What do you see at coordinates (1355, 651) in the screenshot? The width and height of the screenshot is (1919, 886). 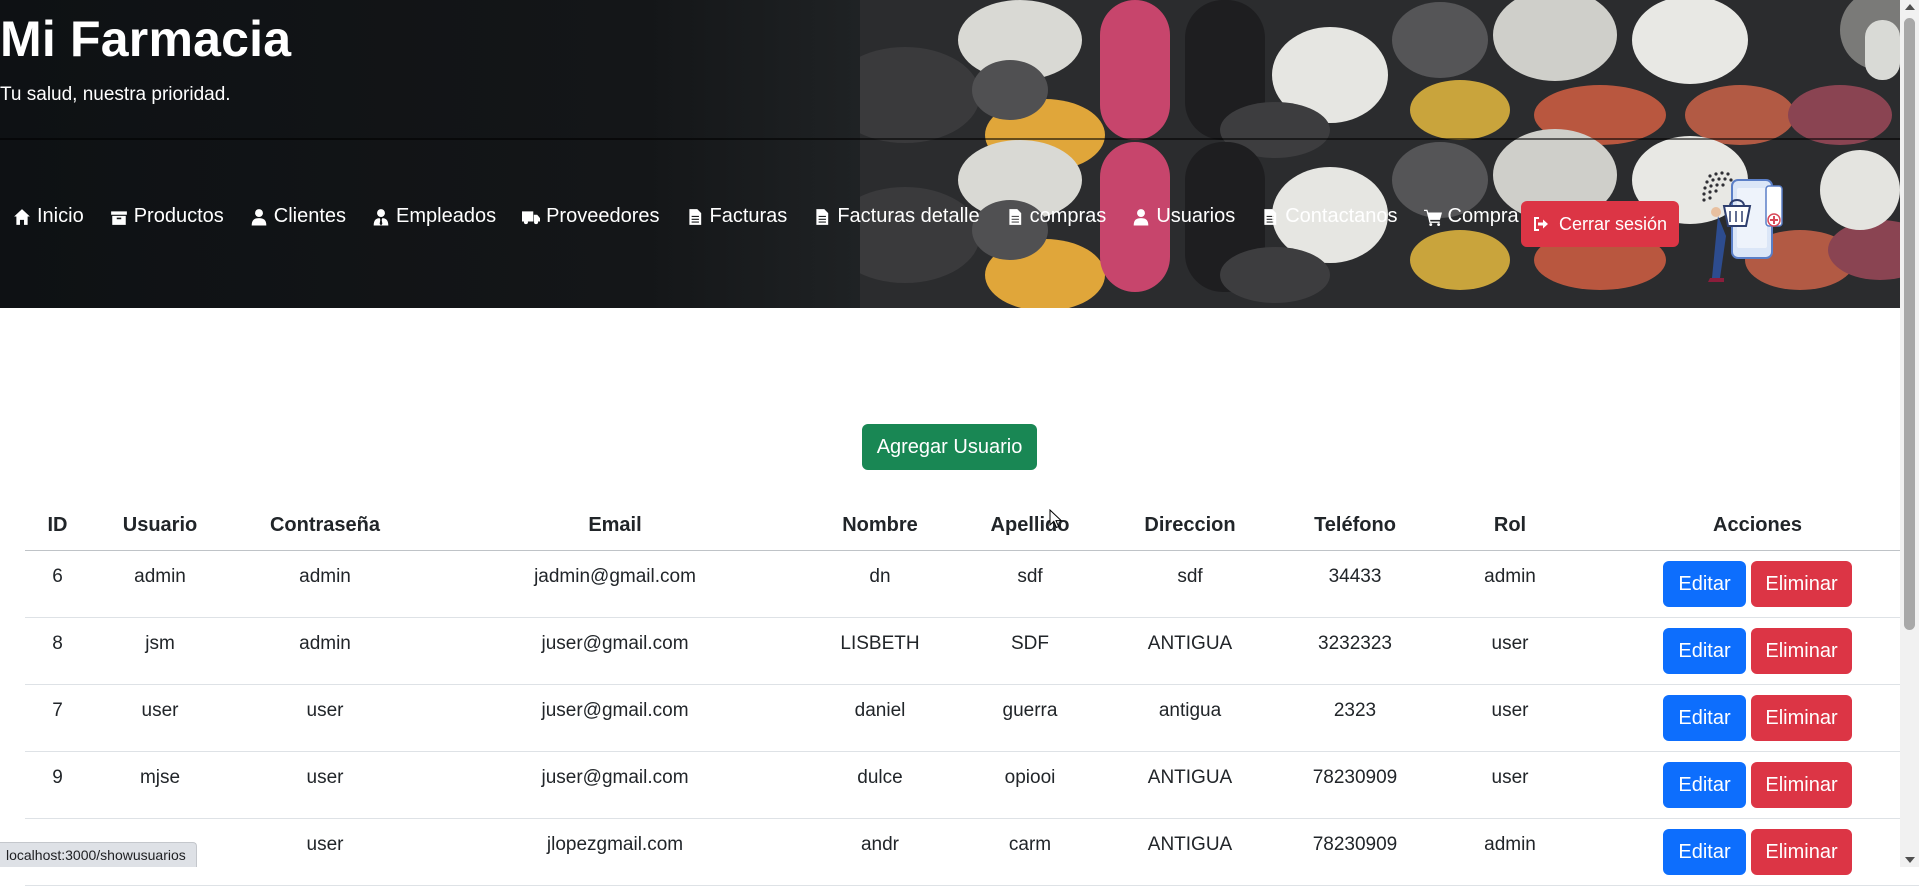 I see `cell-telefono: 3232323` at bounding box center [1355, 651].